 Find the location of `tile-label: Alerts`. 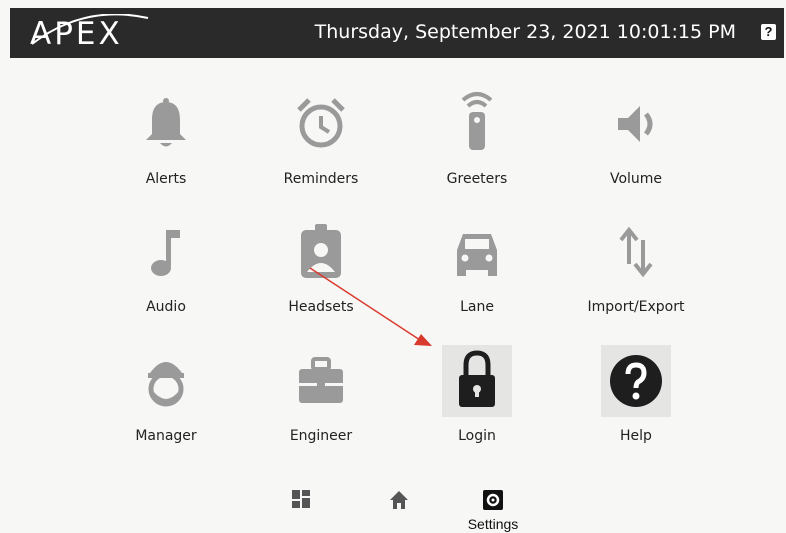

tile-label: Alerts is located at coordinates (166, 179).